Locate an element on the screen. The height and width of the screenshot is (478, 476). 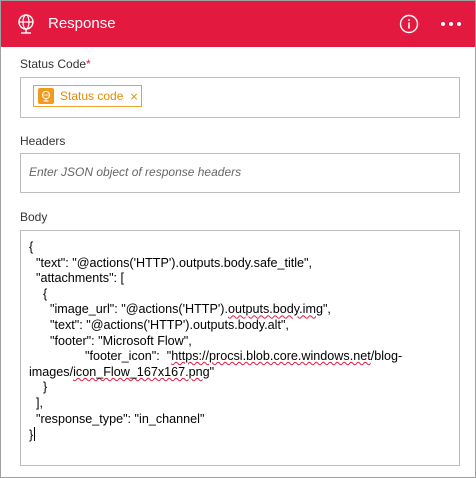
body-line-spellcheck: outputs.body.img is located at coordinates (275, 309).